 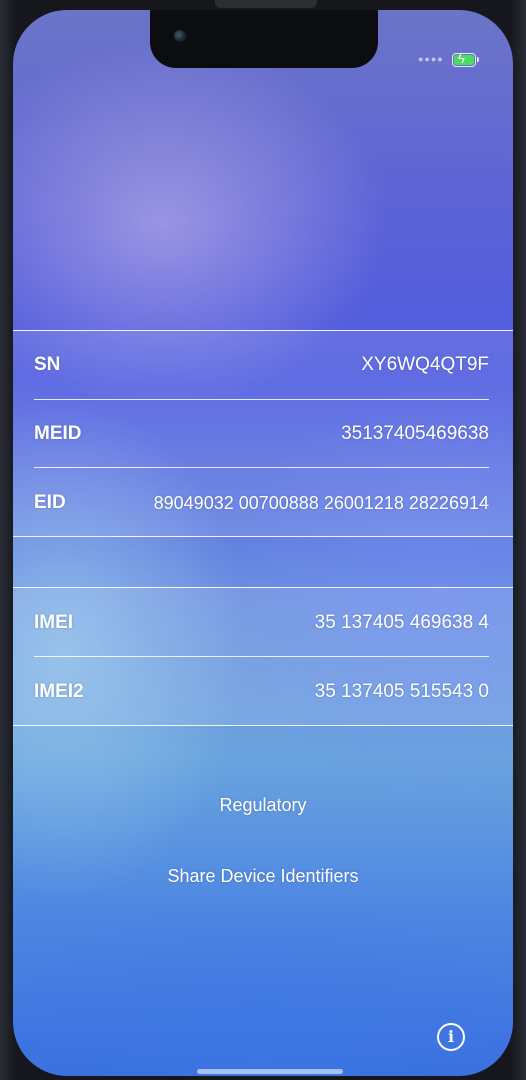 What do you see at coordinates (402, 623) in the screenshot?
I see `imei-value: 35 137405 469638 4` at bounding box center [402, 623].